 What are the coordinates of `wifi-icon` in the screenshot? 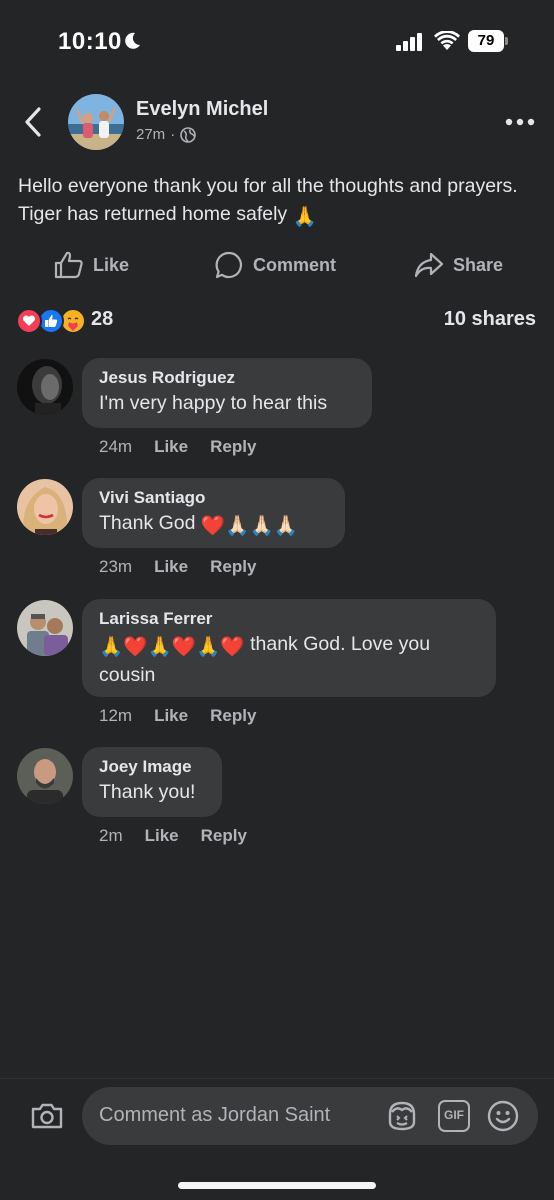 It's located at (447, 40).